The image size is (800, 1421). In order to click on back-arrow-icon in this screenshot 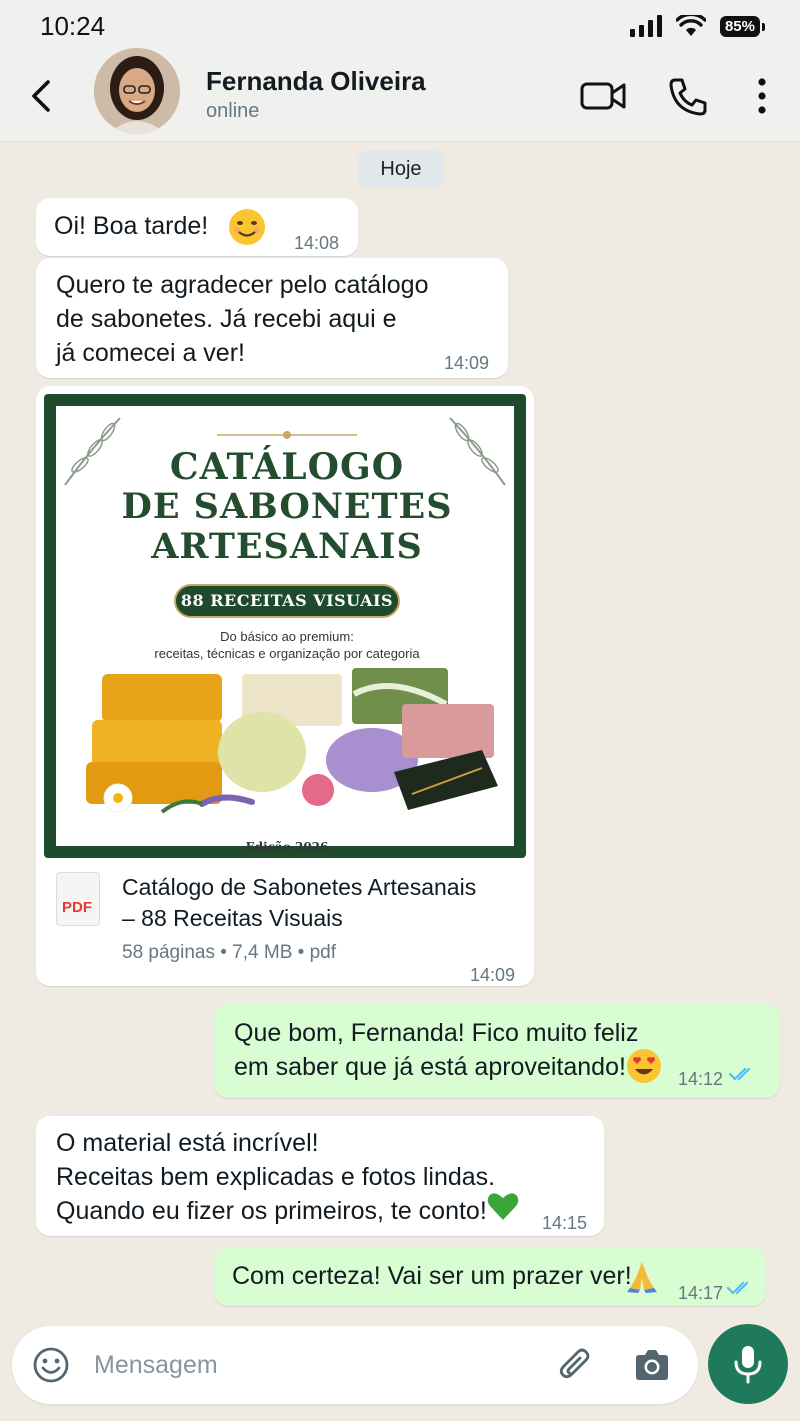, I will do `click(42, 96)`.